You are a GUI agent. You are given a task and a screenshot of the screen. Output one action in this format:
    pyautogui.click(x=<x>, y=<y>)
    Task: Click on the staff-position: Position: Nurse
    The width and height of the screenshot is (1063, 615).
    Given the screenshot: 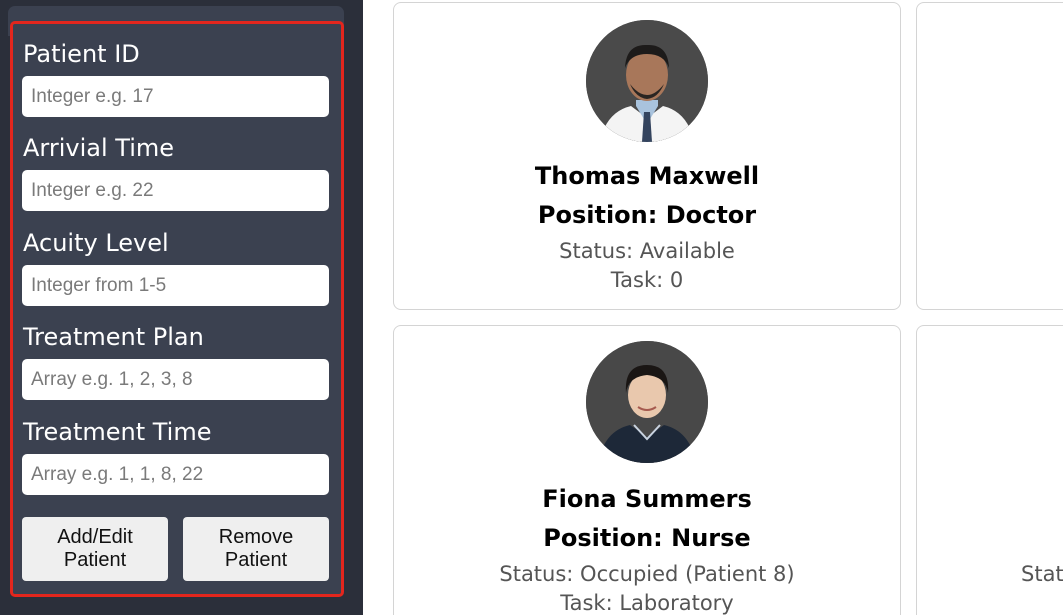 What is the action you would take?
    pyautogui.click(x=647, y=538)
    